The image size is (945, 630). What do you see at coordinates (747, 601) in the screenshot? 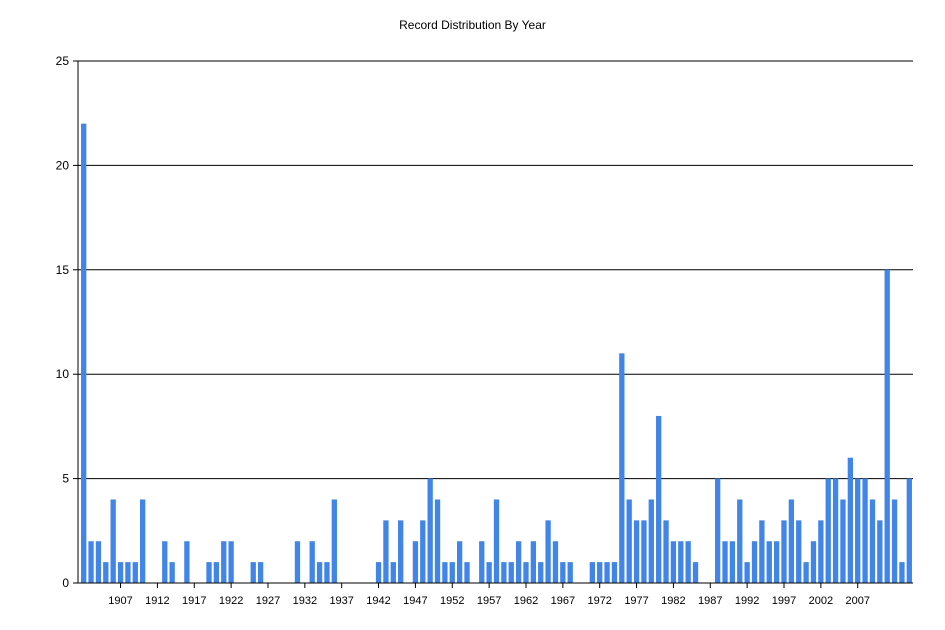
I see `x-tick-label: 1992` at bounding box center [747, 601].